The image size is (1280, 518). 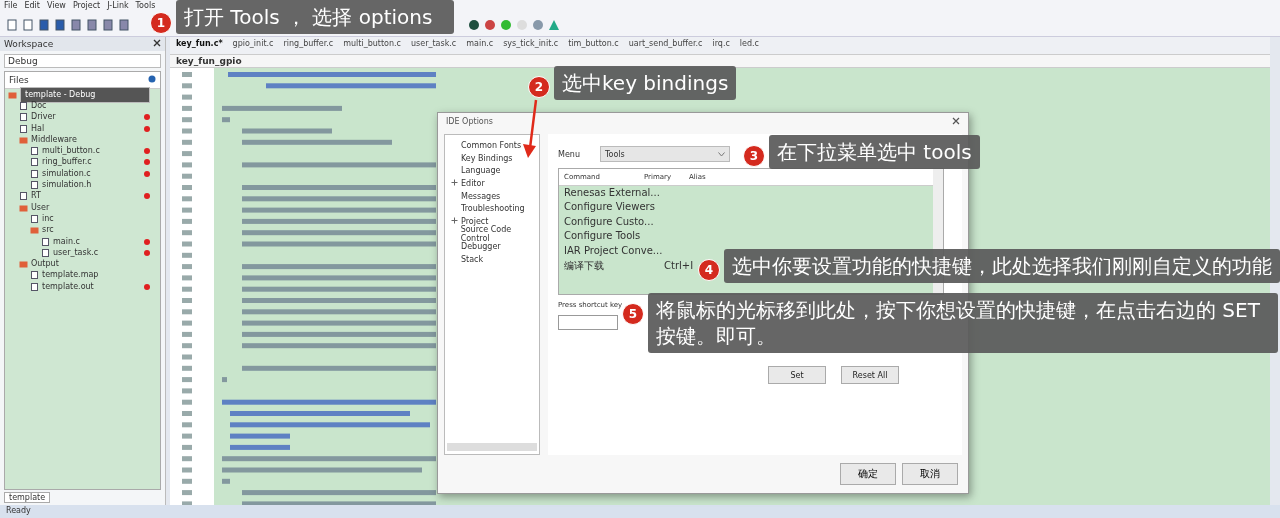 What do you see at coordinates (45, 264) in the screenshot?
I see `tree-item: Output` at bounding box center [45, 264].